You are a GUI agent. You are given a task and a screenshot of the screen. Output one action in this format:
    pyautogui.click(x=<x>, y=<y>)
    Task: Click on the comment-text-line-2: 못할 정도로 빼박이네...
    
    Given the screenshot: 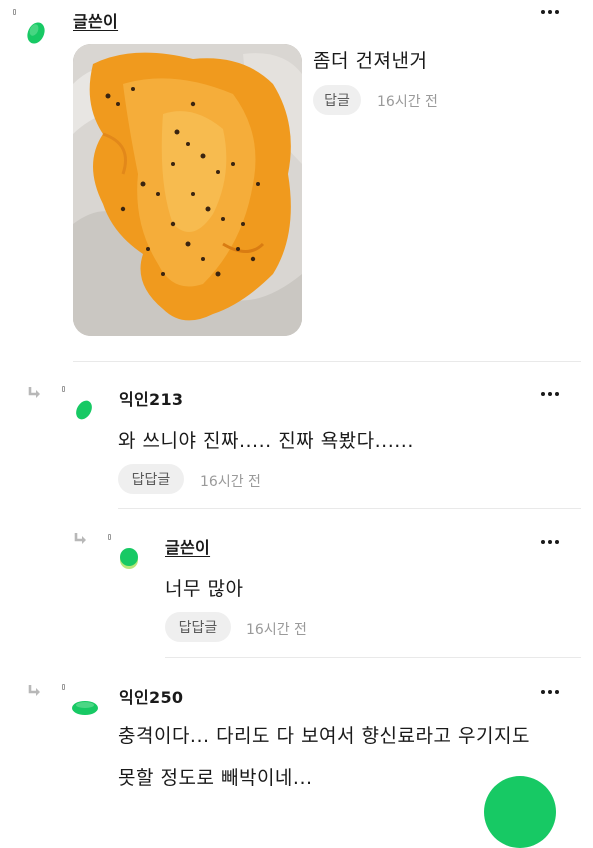 What is the action you would take?
    pyautogui.click(x=215, y=778)
    